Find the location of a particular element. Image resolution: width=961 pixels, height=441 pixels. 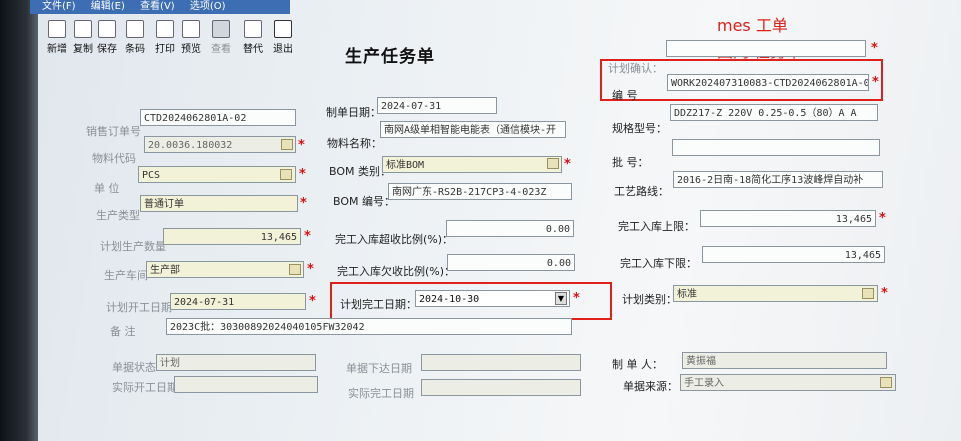

view-button: 查看 is located at coordinates (221, 36).